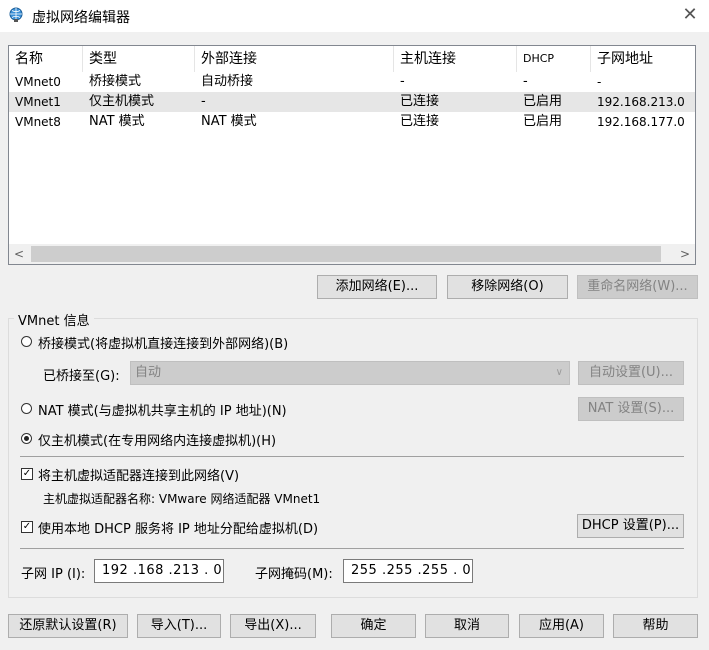  I want to click on subnet-ip-input: 192 .168 .213 . 0, so click(159, 571).